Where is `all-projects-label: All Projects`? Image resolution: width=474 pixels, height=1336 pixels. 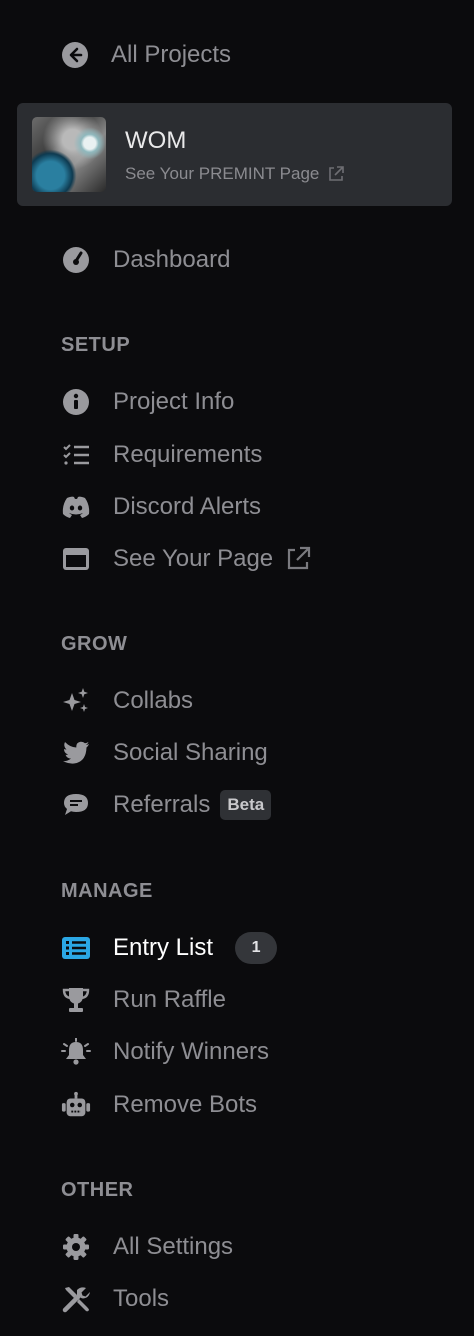 all-projects-label: All Projects is located at coordinates (171, 54).